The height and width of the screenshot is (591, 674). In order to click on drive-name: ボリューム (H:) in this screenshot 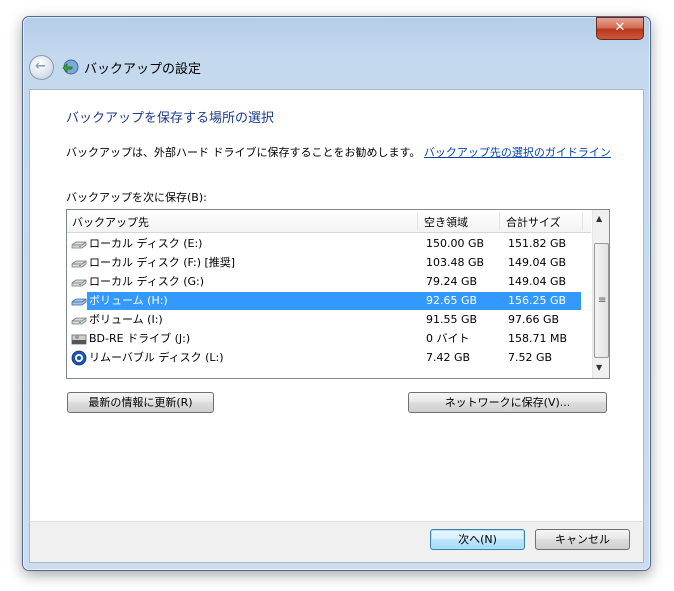, I will do `click(128, 300)`.